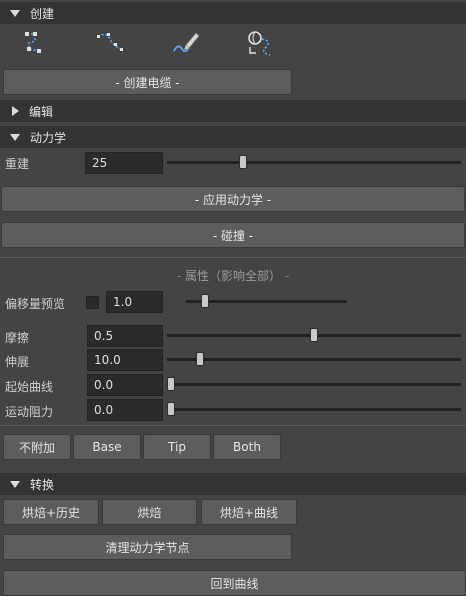 The image size is (466, 596). What do you see at coordinates (314, 335) in the screenshot?
I see `friction-slider-thumb` at bounding box center [314, 335].